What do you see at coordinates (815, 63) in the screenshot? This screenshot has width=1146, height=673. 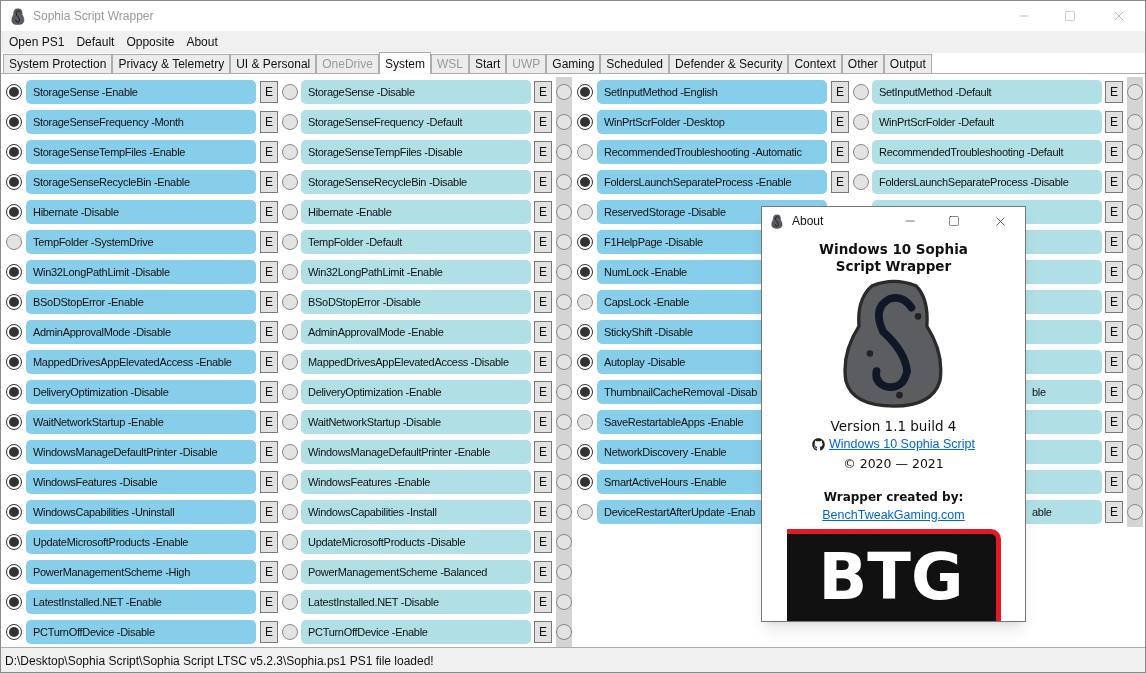 I see `tab: Context` at bounding box center [815, 63].